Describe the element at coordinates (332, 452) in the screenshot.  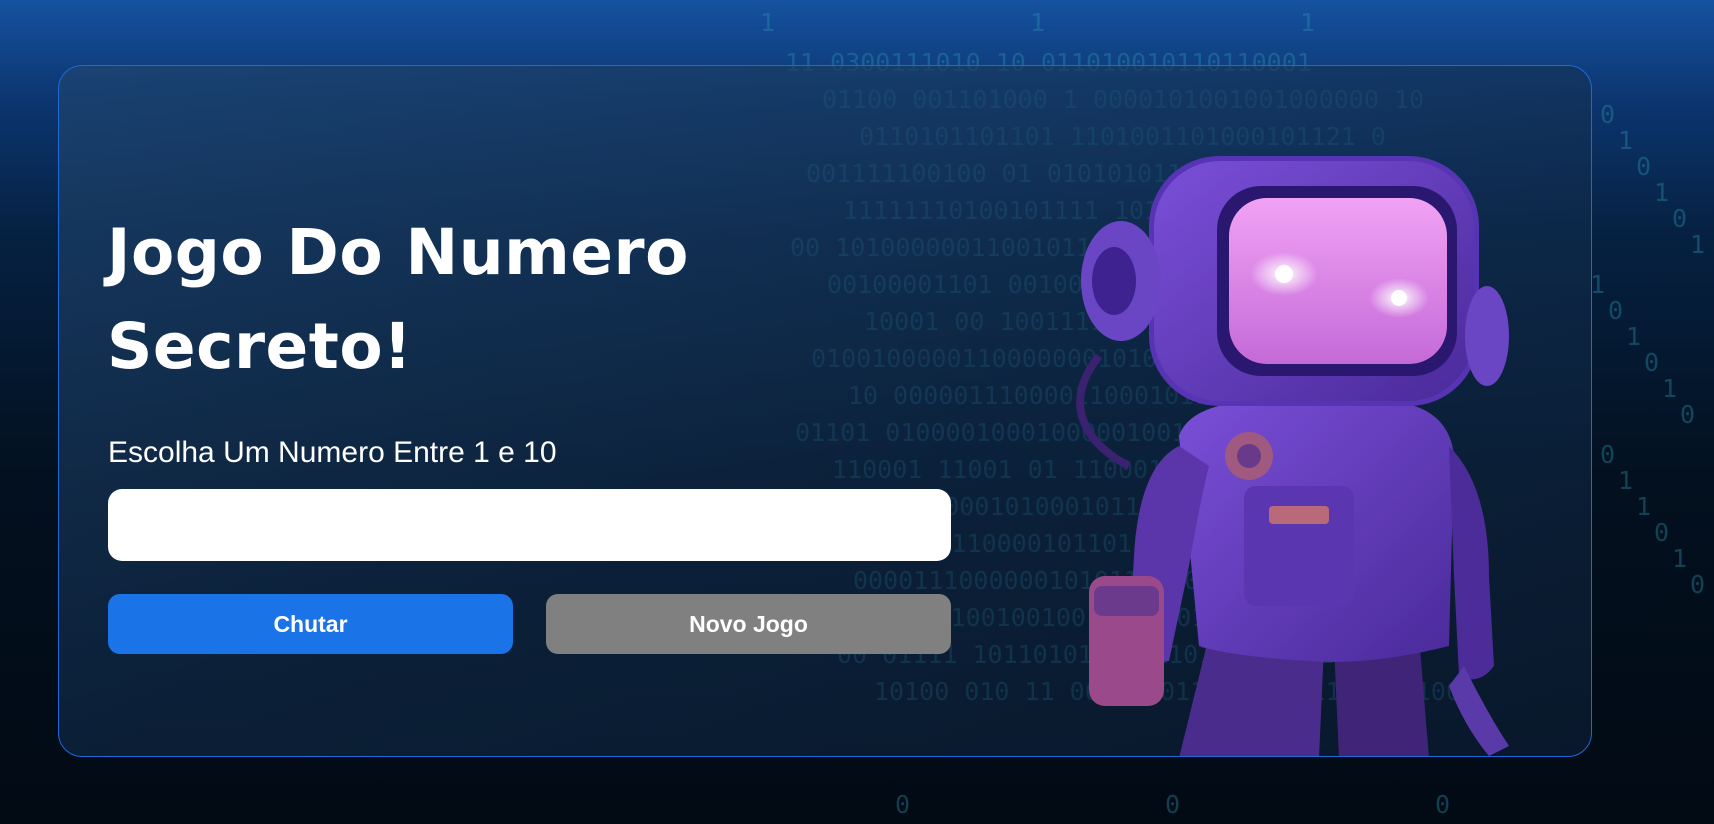
I see `number-prompt: Escolha Um Numero Entre 1 e 10` at that location.